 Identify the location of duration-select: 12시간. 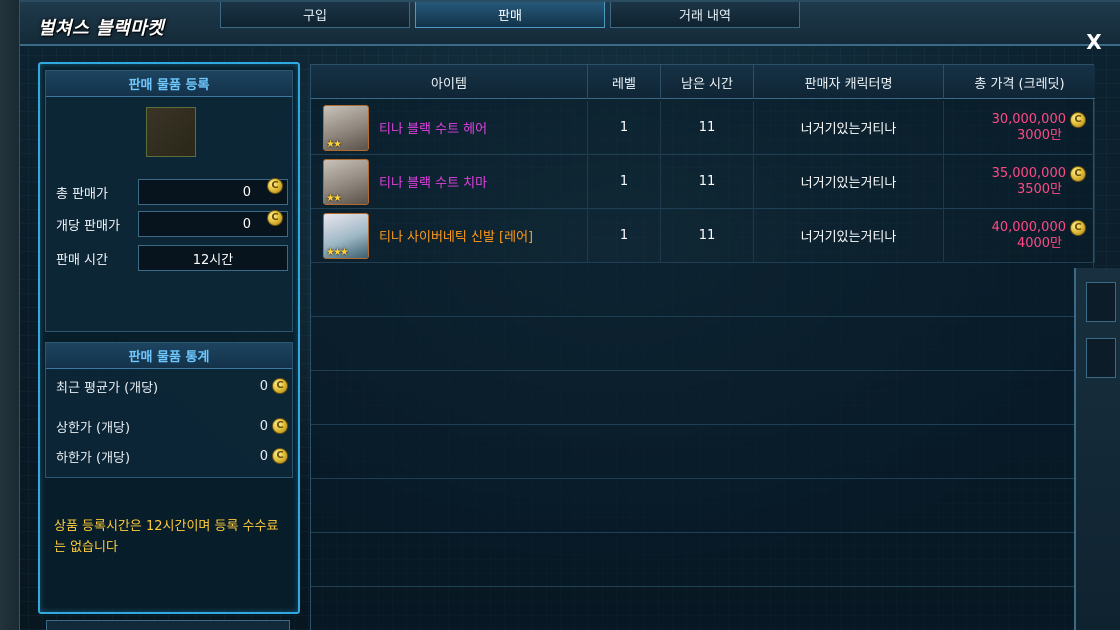
(213, 258).